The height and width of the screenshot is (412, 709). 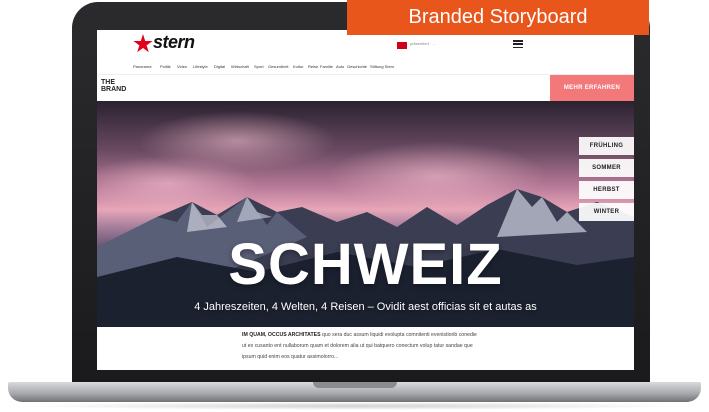 What do you see at coordinates (281, 335) in the screenshot?
I see `article-lead: IM QUAM, OCCUS ARCHITATES` at bounding box center [281, 335].